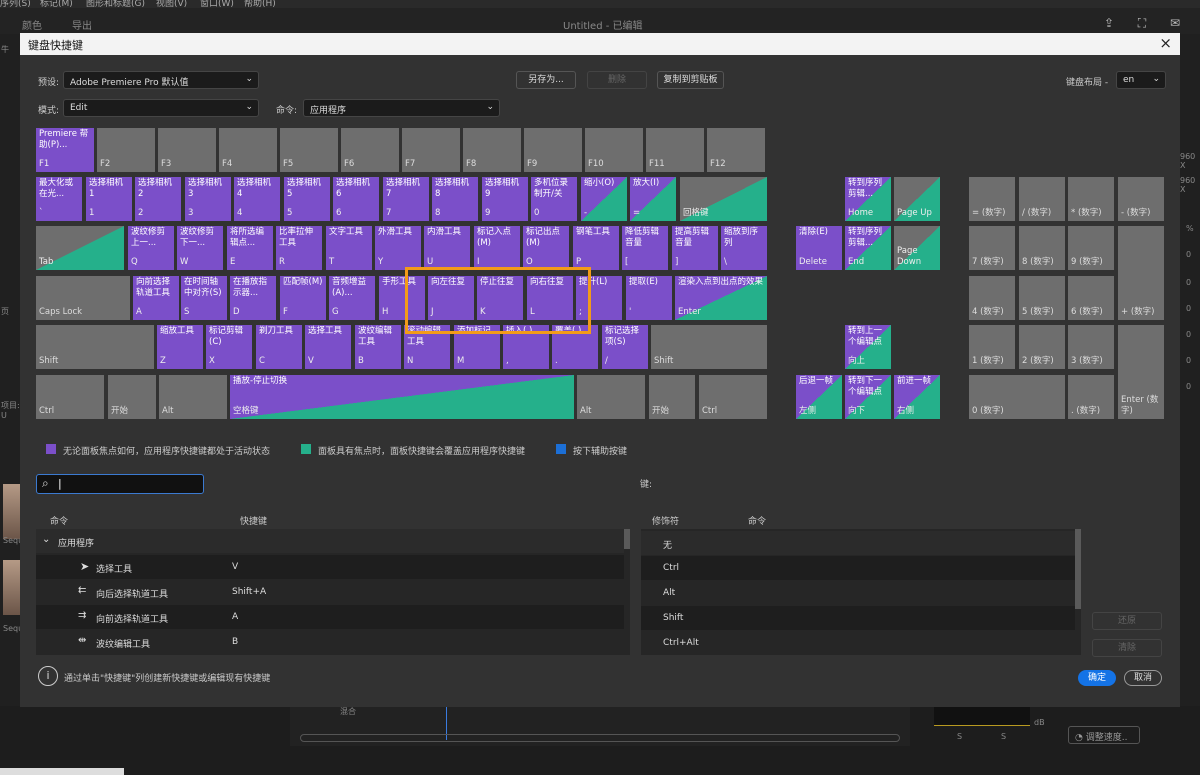 Image resolution: width=1200 pixels, height=775 pixels. Describe the element at coordinates (1141, 80) in the screenshot. I see `keyboard-layout-select: en ⌄` at that location.